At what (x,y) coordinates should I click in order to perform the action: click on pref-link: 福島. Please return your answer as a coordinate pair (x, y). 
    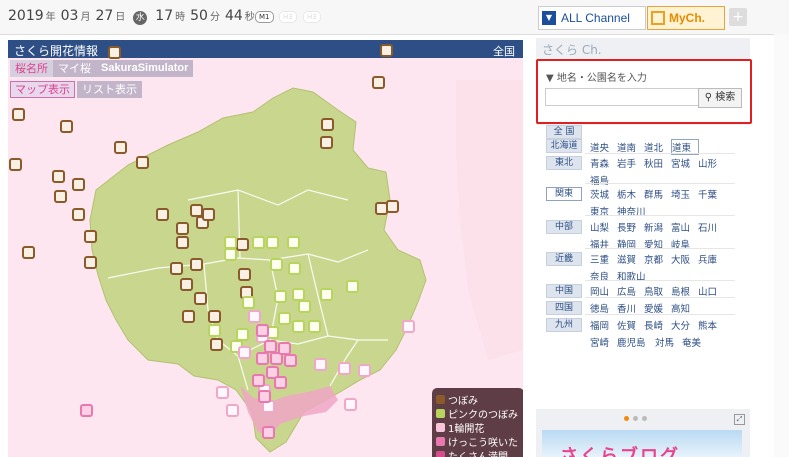
    Looking at the image, I should click on (603, 180).